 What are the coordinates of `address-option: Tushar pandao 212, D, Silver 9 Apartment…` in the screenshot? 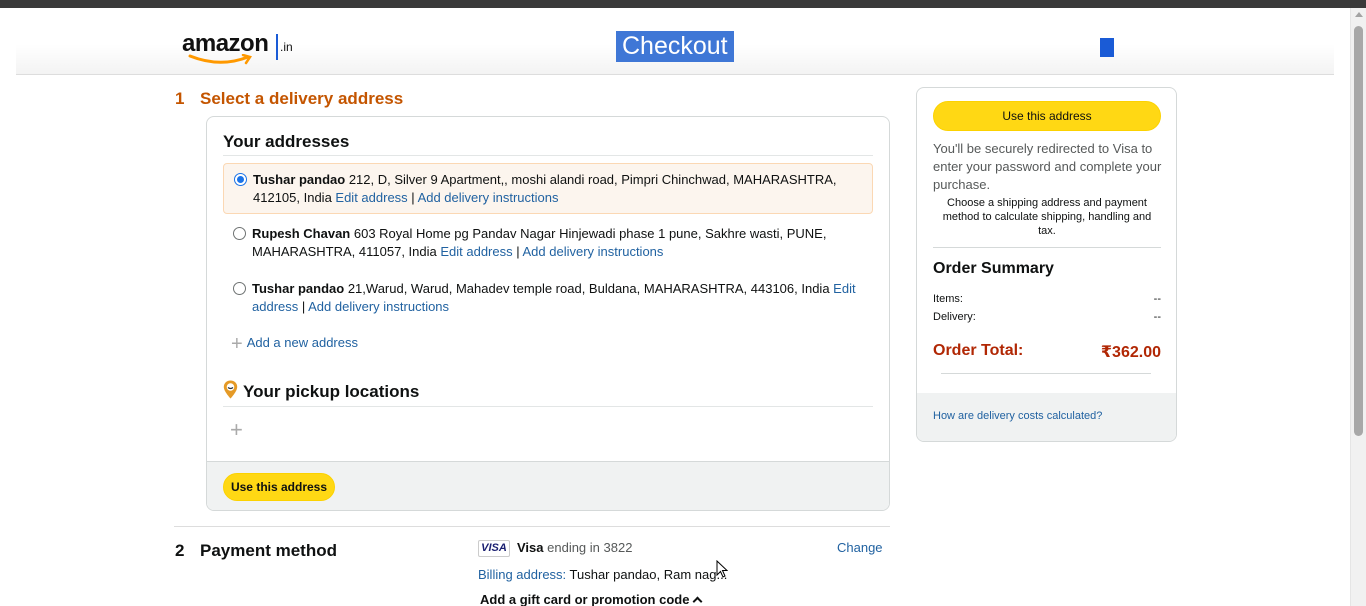 It's located at (548, 188).